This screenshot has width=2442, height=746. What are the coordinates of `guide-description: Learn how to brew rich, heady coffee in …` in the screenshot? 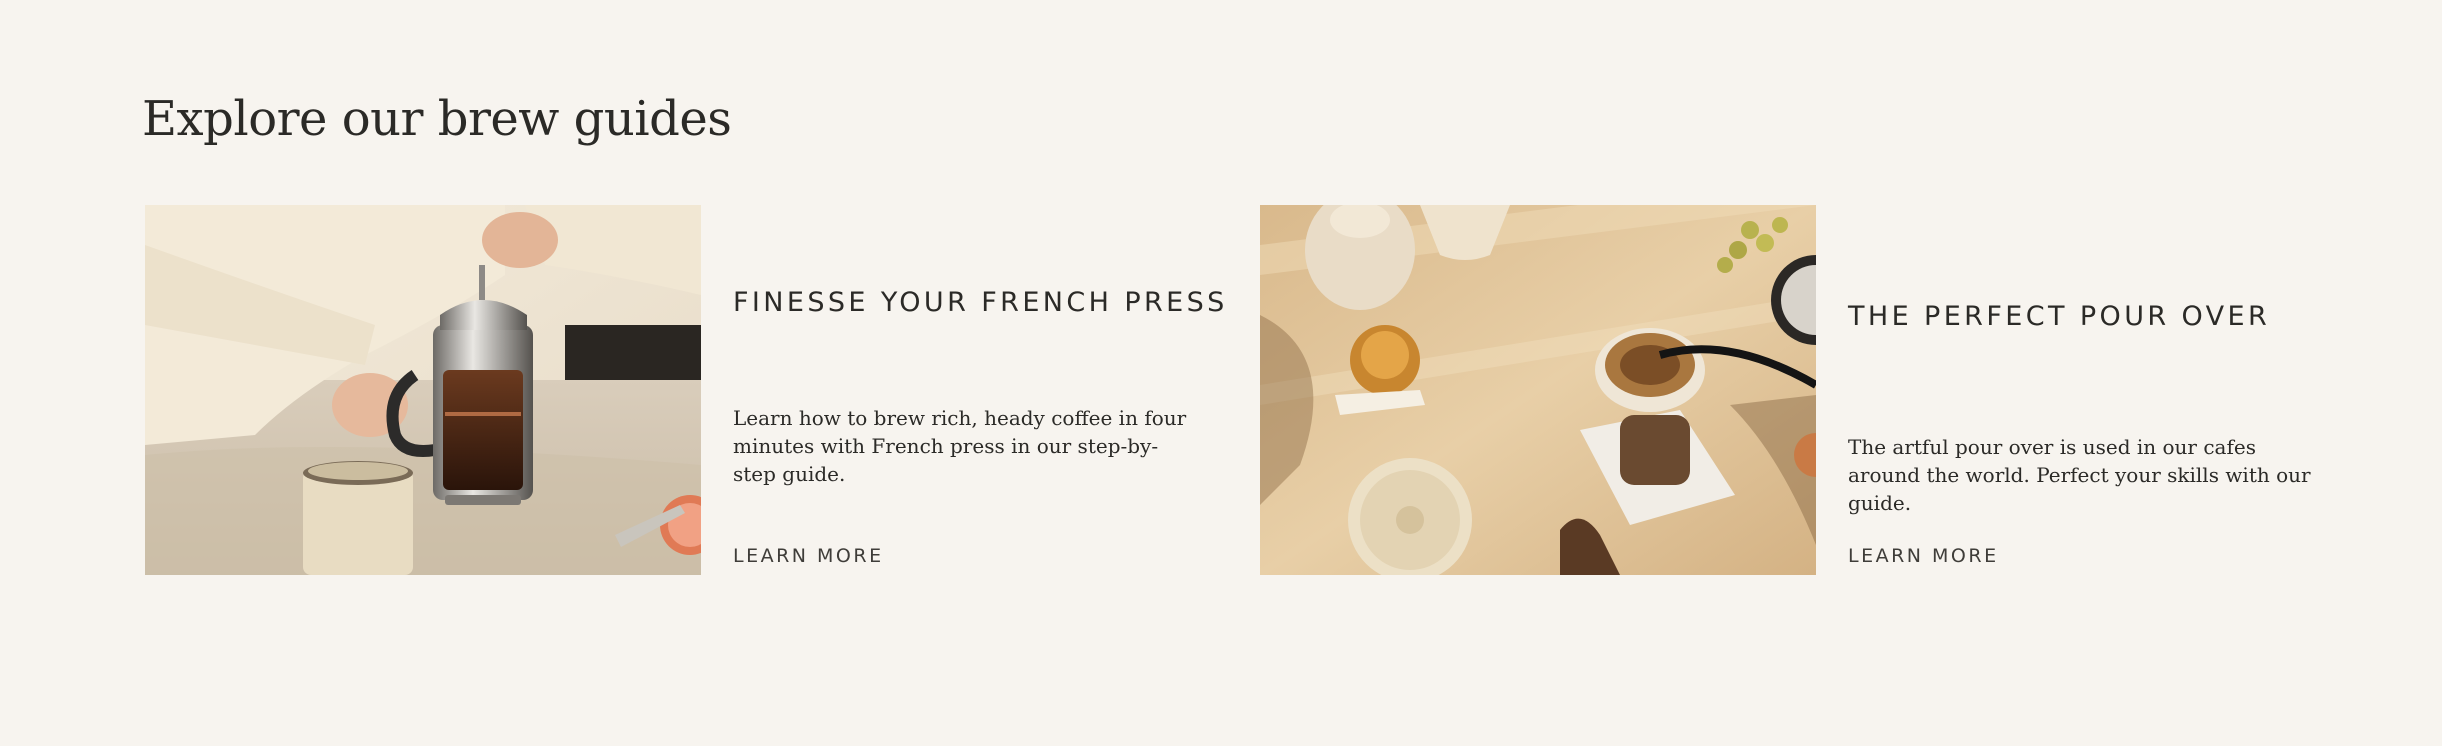 It's located at (960, 446).